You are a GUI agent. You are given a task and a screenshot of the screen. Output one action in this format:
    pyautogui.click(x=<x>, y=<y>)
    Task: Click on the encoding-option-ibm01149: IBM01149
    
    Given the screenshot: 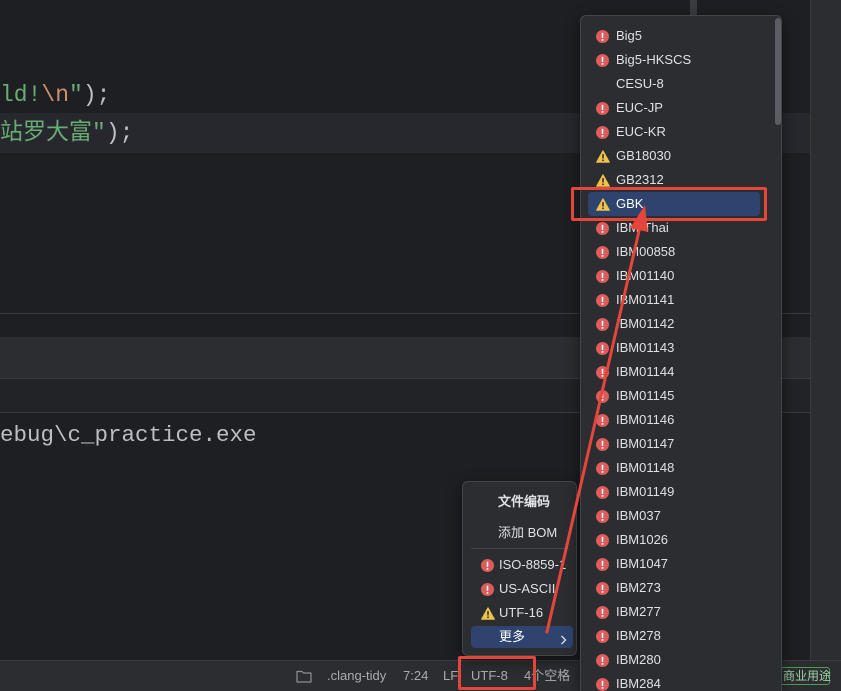 What is the action you would take?
    pyautogui.click(x=674, y=492)
    